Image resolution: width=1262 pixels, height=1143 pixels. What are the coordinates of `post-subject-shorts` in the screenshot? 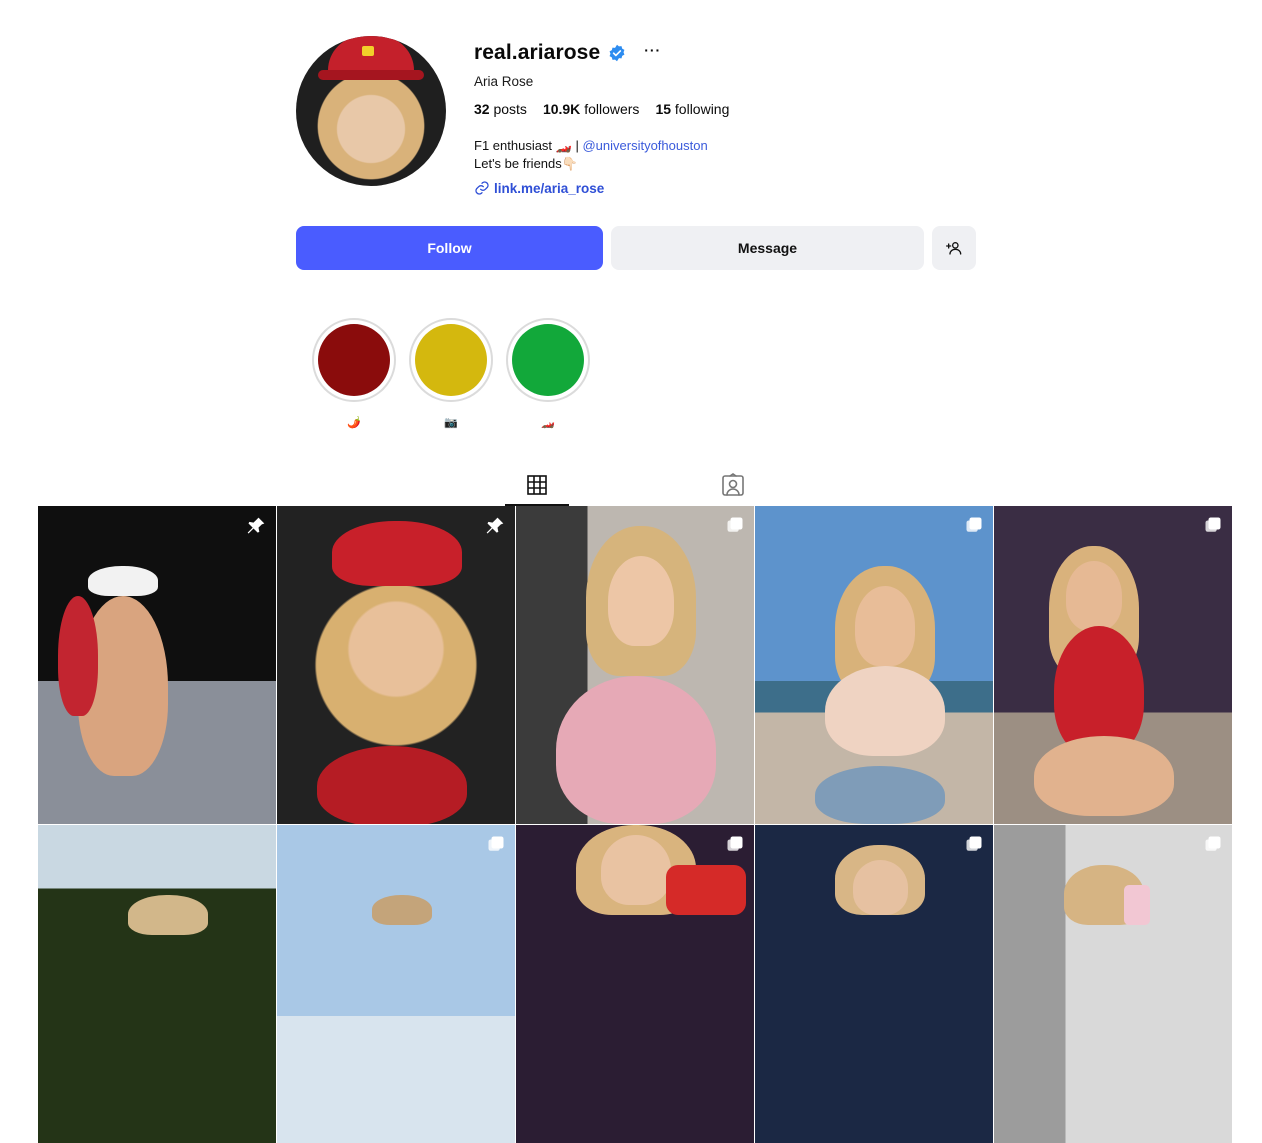 It's located at (880, 795).